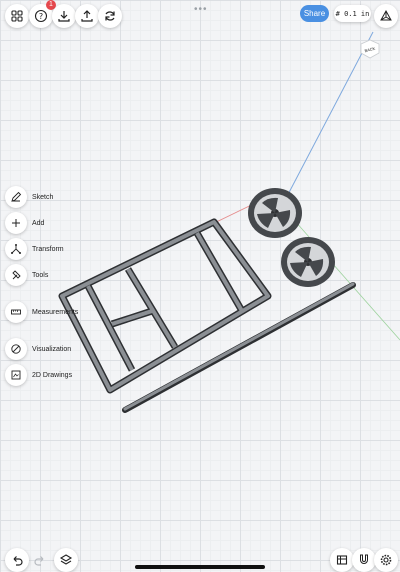 Image resolution: width=400 pixels, height=572 pixels. Describe the element at coordinates (43, 197) in the screenshot. I see `tool-label: Sketch` at that location.